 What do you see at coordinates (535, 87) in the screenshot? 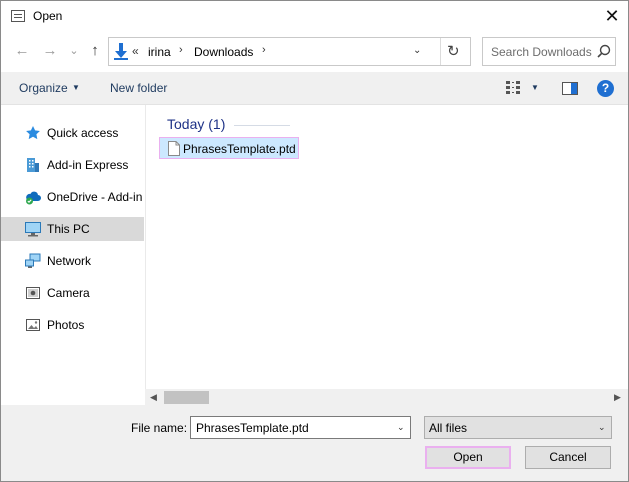
I see `view-dropdown-icon: ▼` at bounding box center [535, 87].